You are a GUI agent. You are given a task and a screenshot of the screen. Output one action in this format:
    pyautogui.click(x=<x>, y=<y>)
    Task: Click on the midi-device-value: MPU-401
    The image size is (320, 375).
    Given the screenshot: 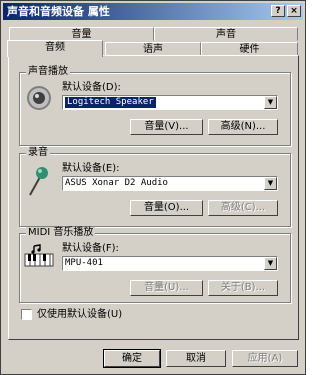 What is the action you would take?
    pyautogui.click(x=84, y=263)
    